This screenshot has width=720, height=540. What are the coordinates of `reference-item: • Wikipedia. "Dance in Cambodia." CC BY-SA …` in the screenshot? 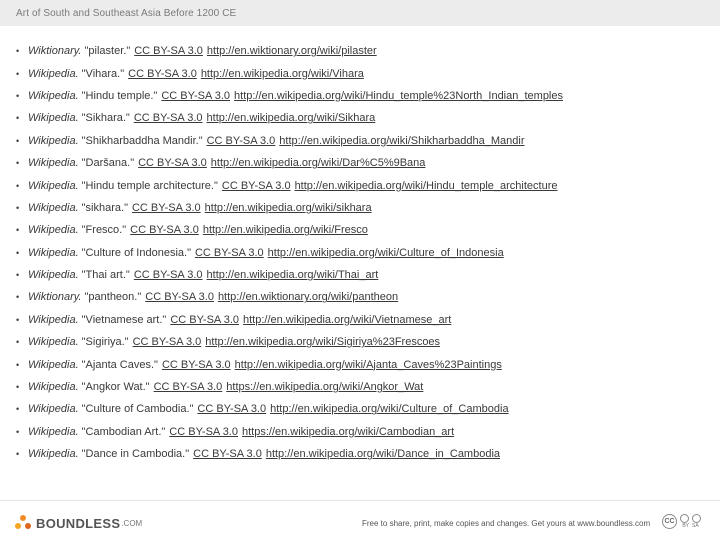 It's located at (361, 454).